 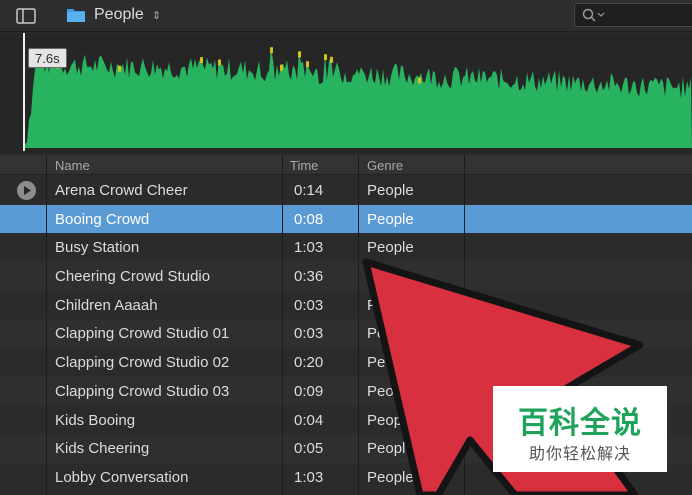 What do you see at coordinates (580, 423) in the screenshot?
I see `watermark-title: 百科全说` at bounding box center [580, 423].